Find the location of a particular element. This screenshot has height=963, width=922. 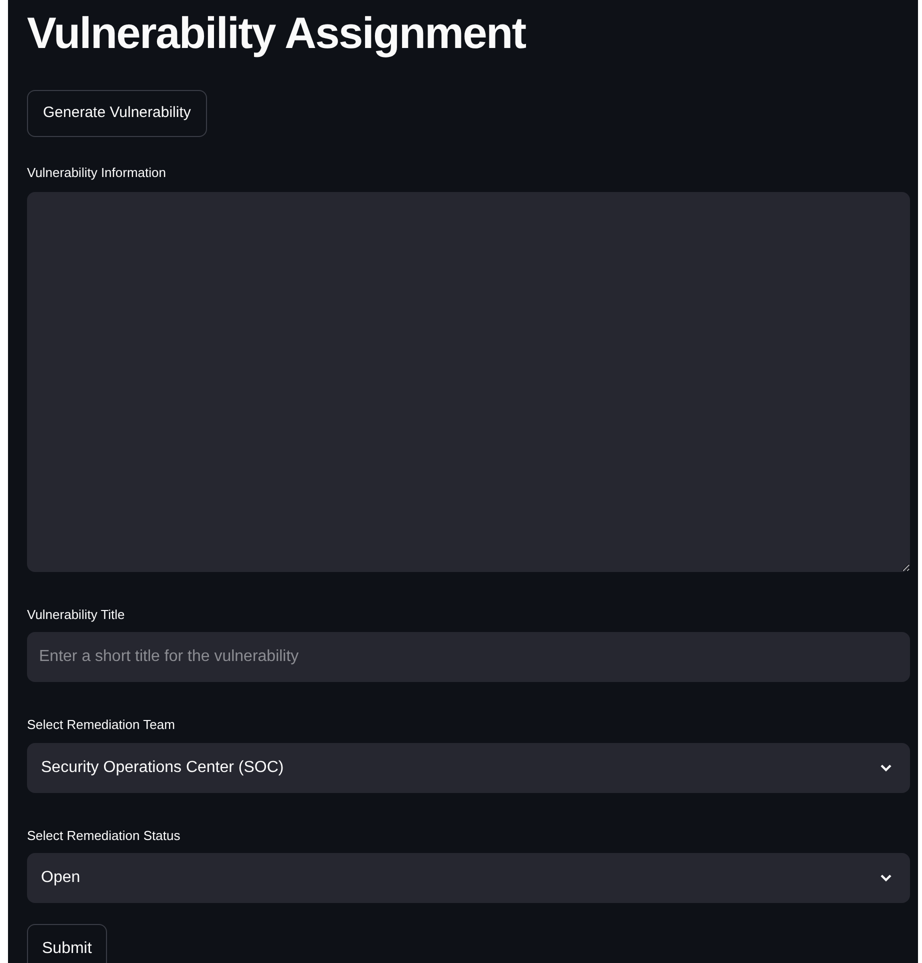

dropdown: Security Operations Center (SOC) is located at coordinates (468, 767).